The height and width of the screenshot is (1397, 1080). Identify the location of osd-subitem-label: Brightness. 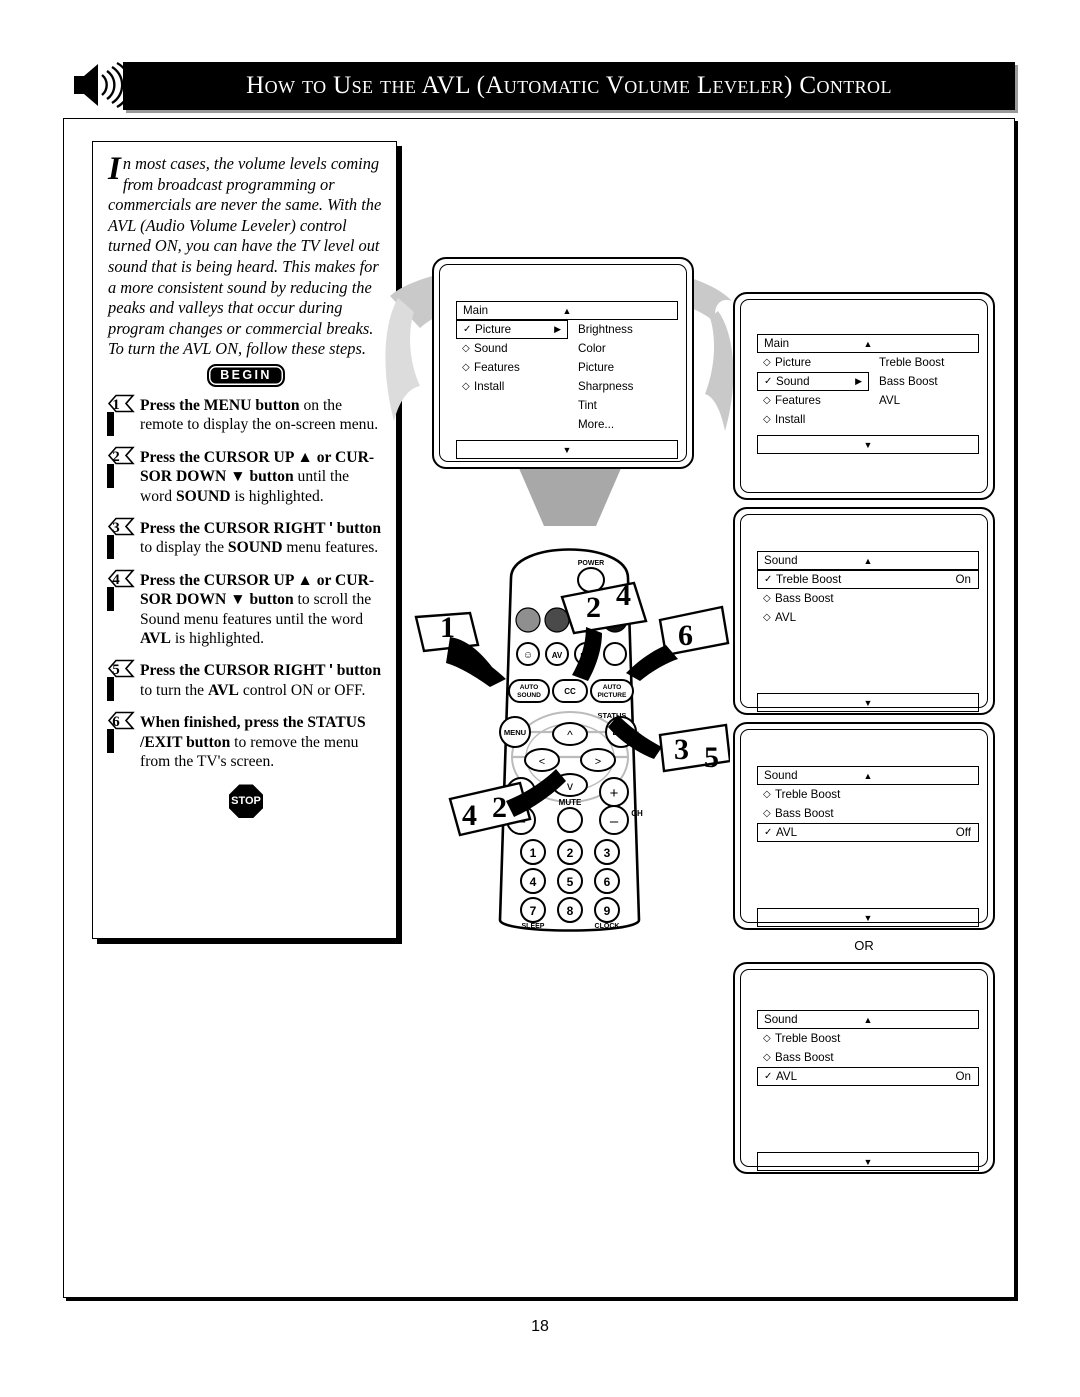
(605, 329).